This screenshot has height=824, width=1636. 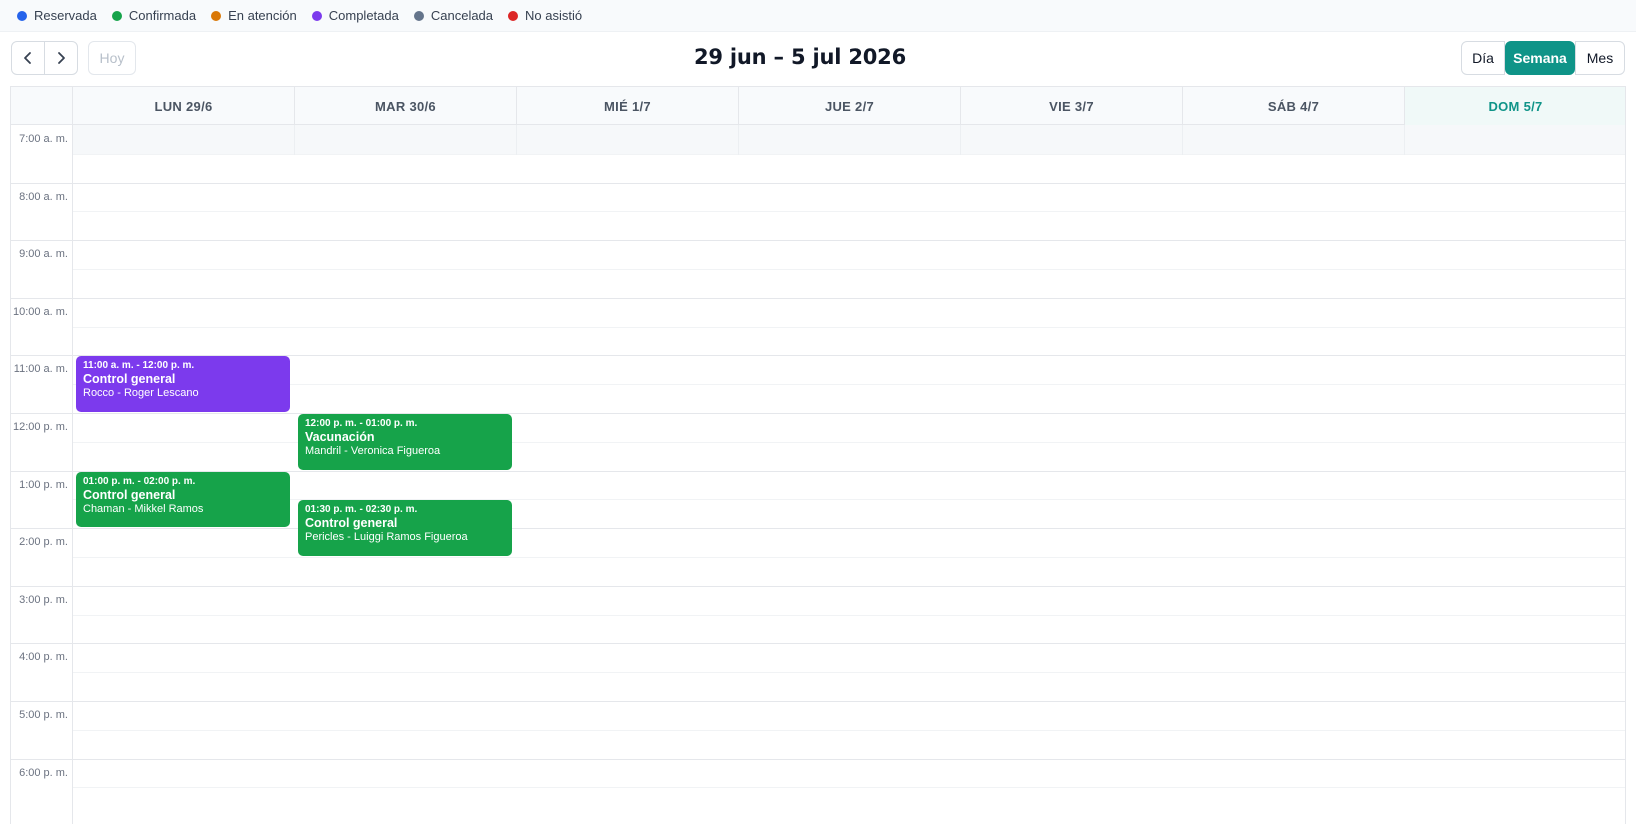 I want to click on view-week-button: Semana, so click(x=1540, y=58).